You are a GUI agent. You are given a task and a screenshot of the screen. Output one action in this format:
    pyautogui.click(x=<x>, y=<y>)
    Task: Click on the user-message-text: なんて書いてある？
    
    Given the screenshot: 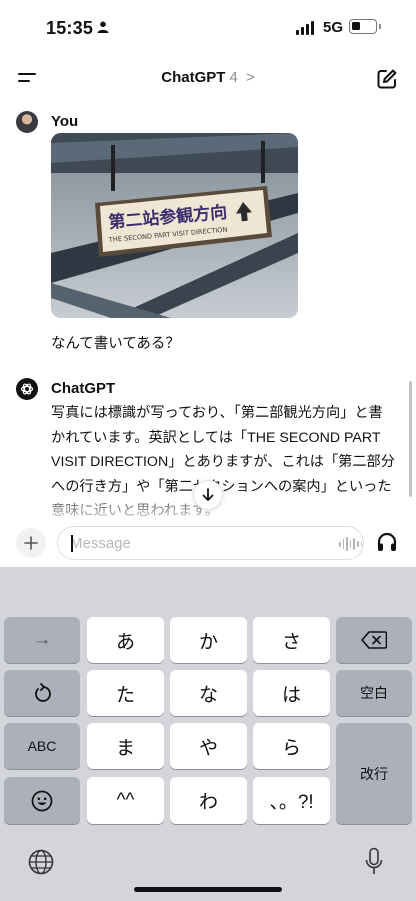 What is the action you would take?
    pyautogui.click(x=115, y=344)
    